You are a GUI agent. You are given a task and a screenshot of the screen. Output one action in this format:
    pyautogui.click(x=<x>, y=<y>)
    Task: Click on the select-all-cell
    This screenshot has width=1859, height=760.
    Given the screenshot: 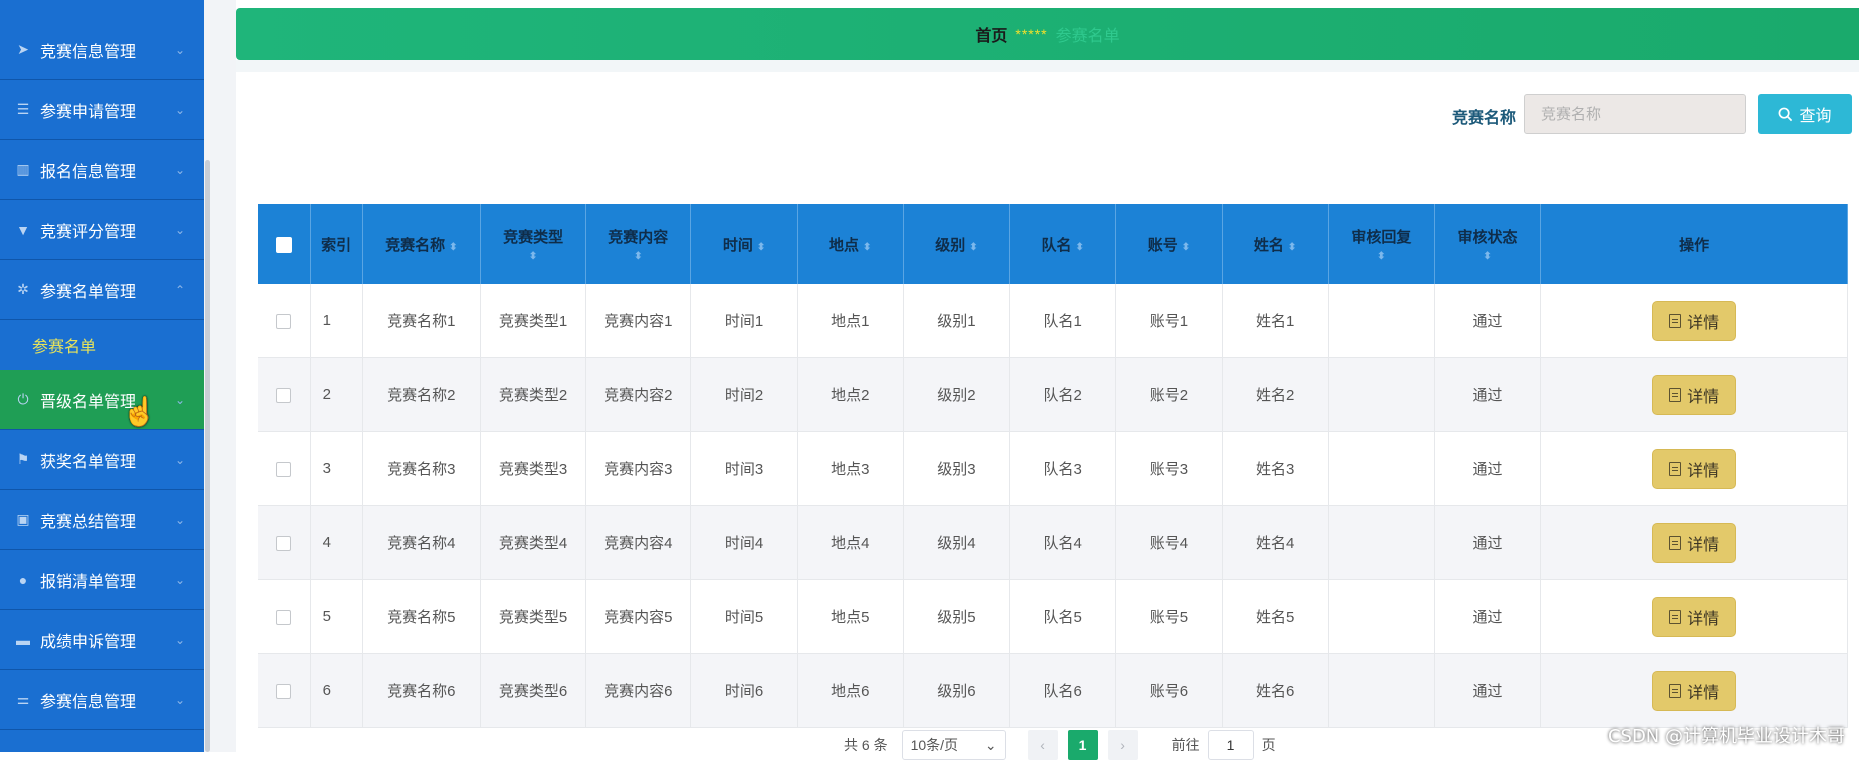 What is the action you would take?
    pyautogui.click(x=284, y=244)
    